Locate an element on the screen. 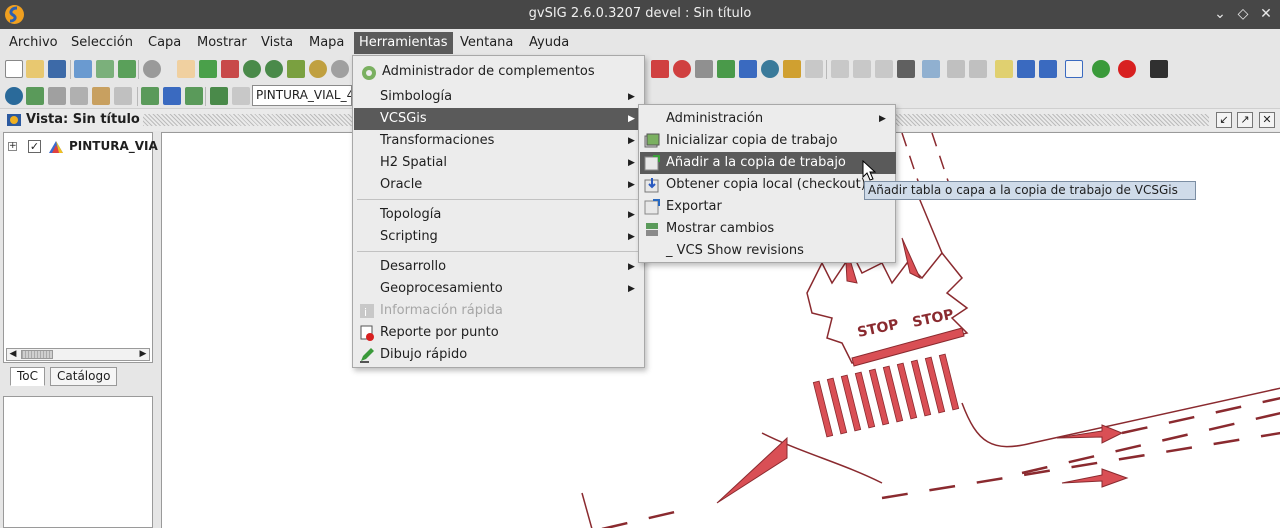  query-icon is located at coordinates (1026, 69).